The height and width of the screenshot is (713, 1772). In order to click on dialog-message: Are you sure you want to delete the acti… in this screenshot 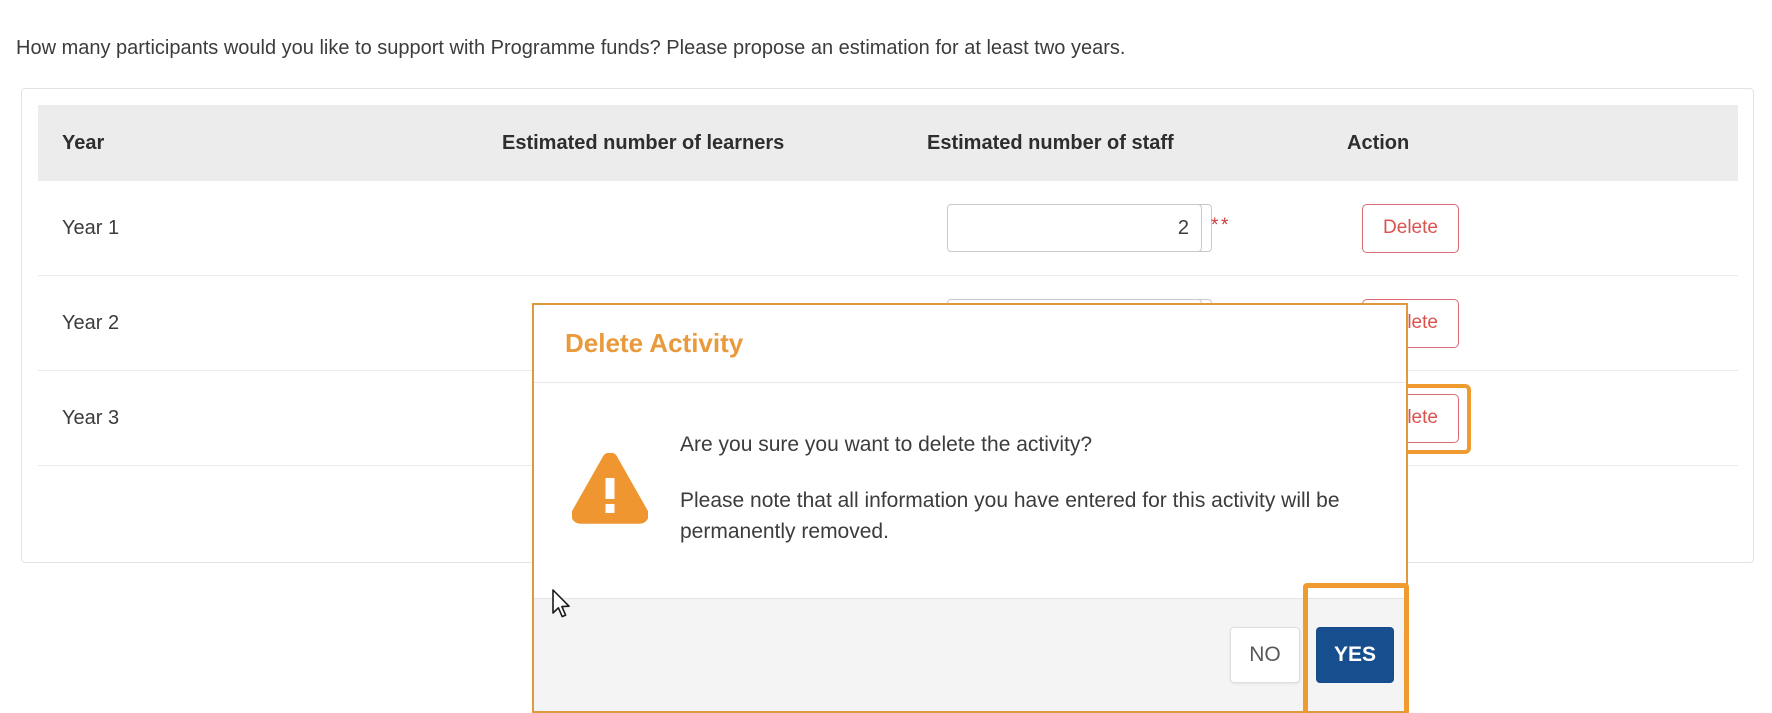, I will do `click(1025, 488)`.